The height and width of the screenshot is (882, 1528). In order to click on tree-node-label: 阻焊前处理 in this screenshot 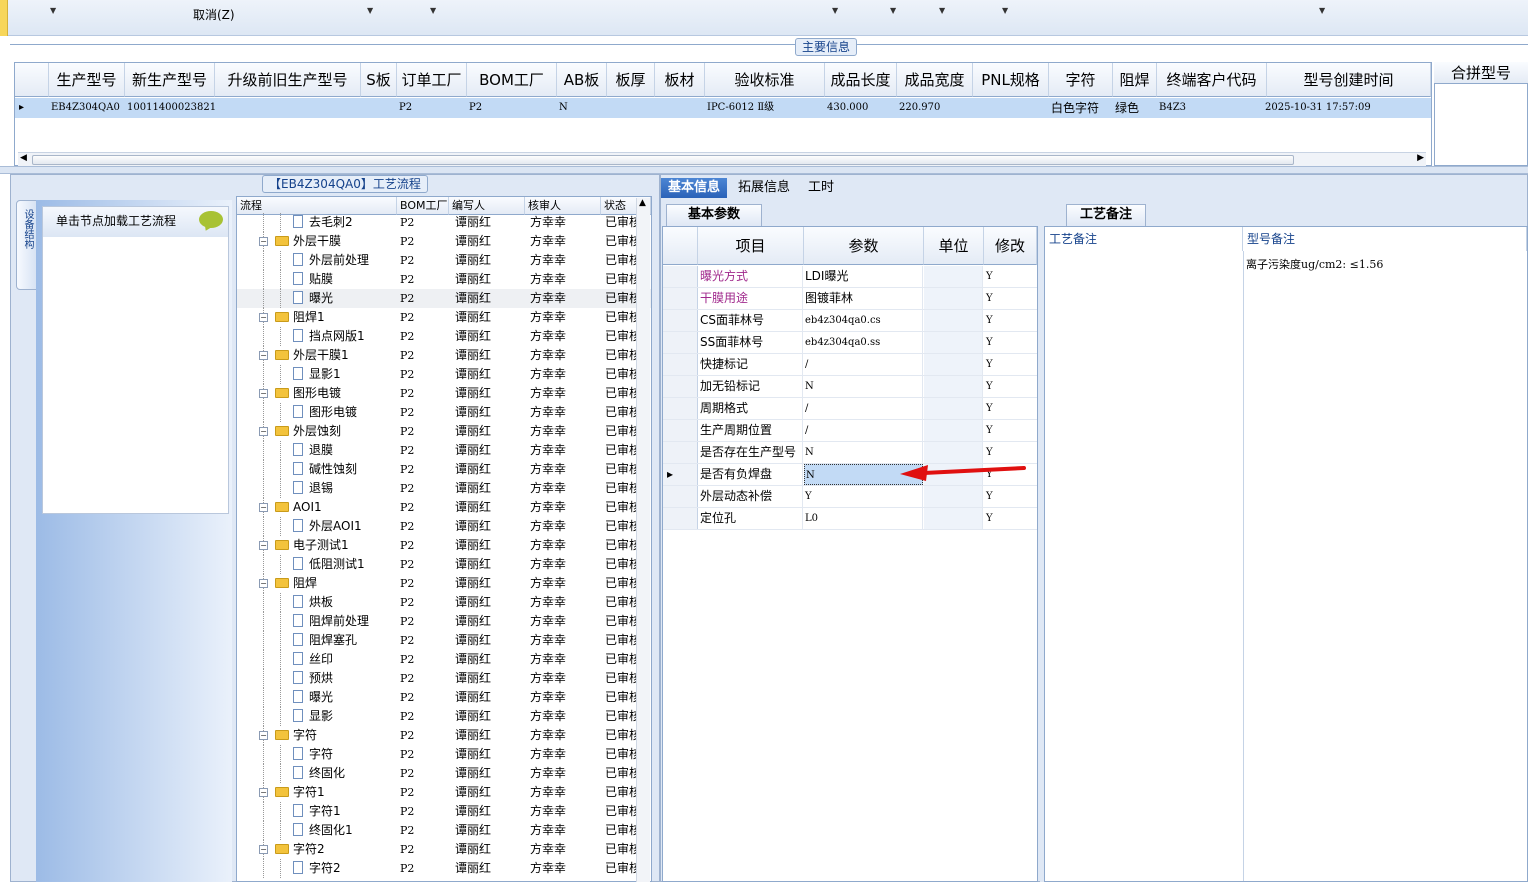, I will do `click(339, 621)`.